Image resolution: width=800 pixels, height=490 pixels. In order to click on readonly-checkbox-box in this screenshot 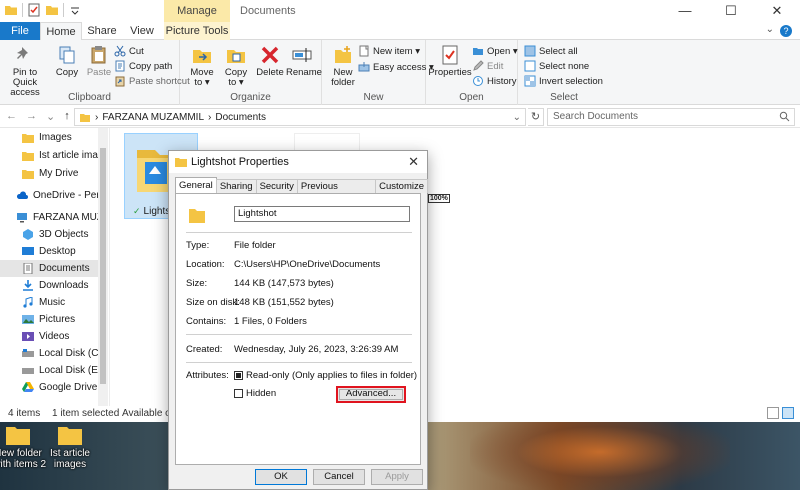, I will do `click(238, 375)`.